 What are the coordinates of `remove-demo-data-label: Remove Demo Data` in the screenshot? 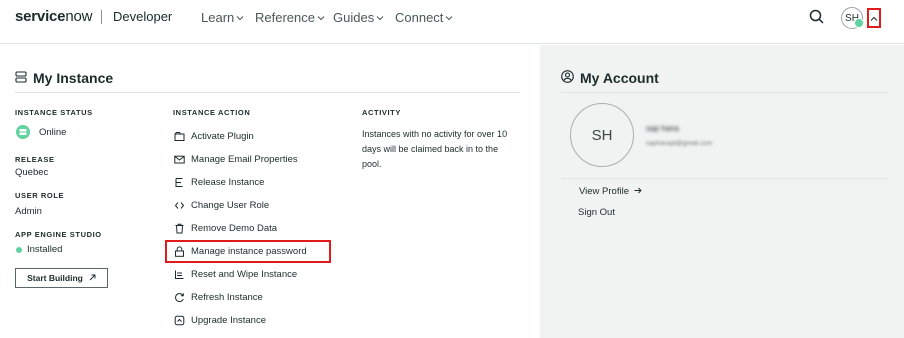 It's located at (234, 228).